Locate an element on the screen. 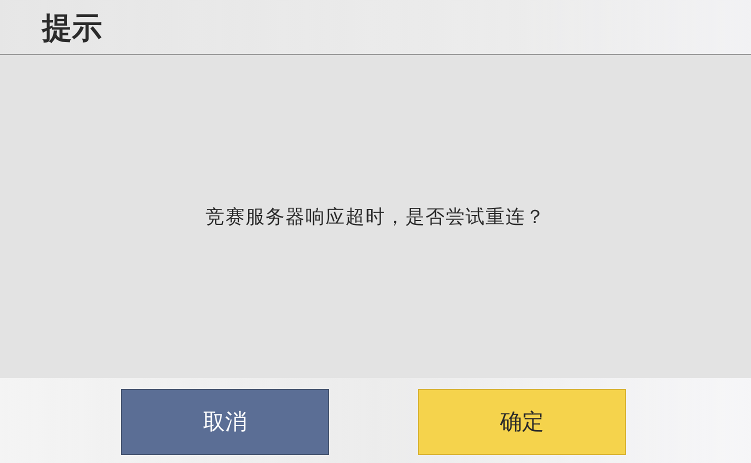 Image resolution: width=751 pixels, height=463 pixels. confirm-button: 确定 is located at coordinates (522, 422).